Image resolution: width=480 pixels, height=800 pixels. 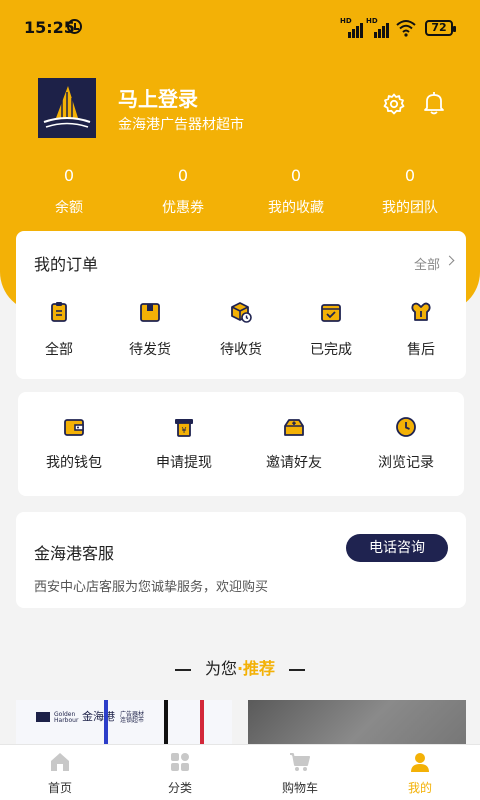 I want to click on coupon-stat: 0 优惠券, so click(x=183, y=191).